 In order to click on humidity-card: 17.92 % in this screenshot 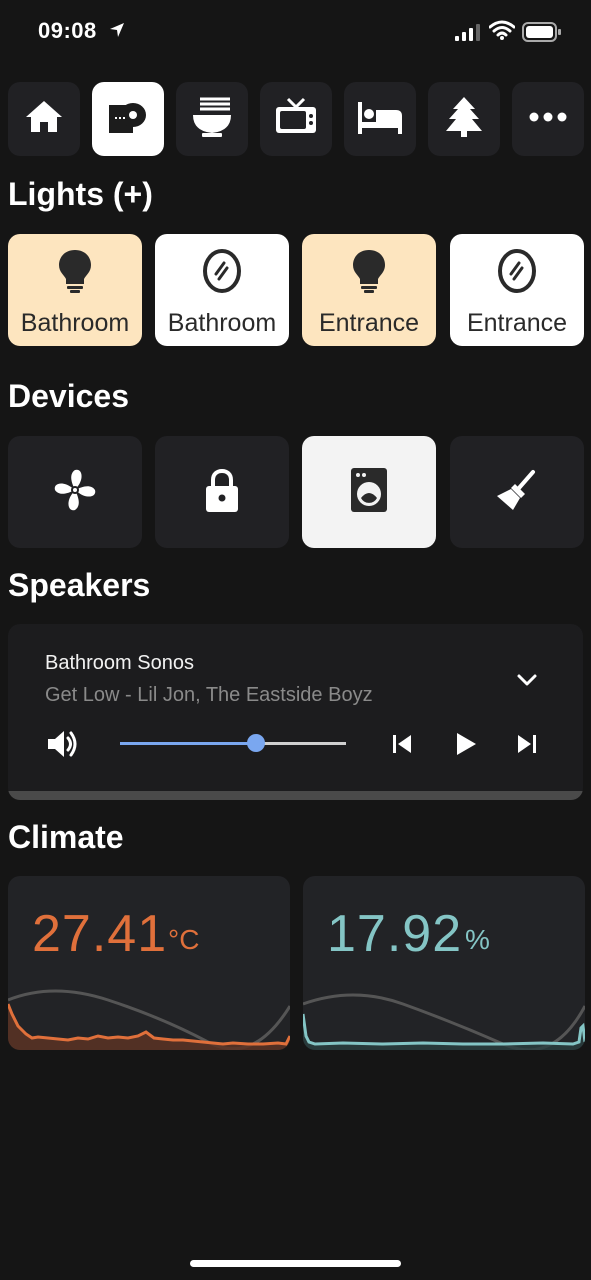, I will do `click(444, 963)`.